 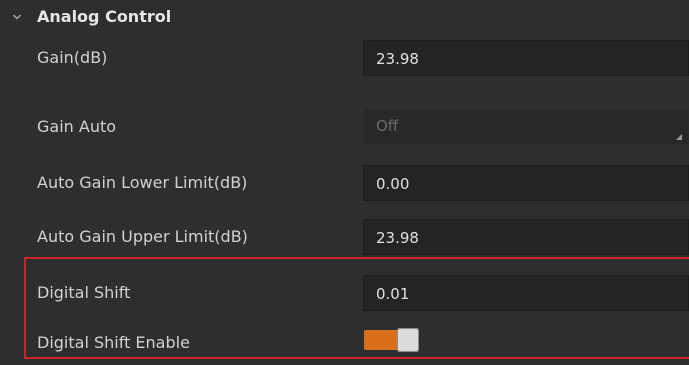 I want to click on auto-gain-lower-limit-field: 0.00, so click(x=526, y=183).